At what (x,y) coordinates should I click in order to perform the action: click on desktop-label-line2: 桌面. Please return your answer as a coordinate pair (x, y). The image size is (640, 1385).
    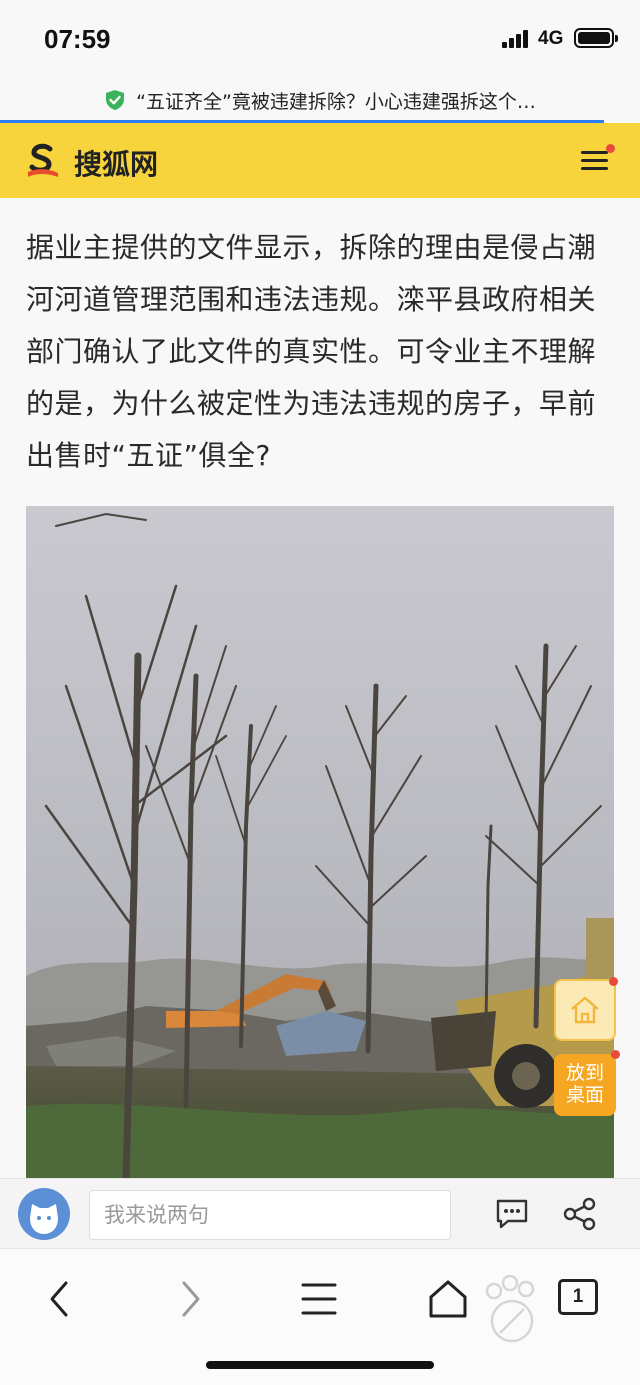
    Looking at the image, I should click on (584, 1095).